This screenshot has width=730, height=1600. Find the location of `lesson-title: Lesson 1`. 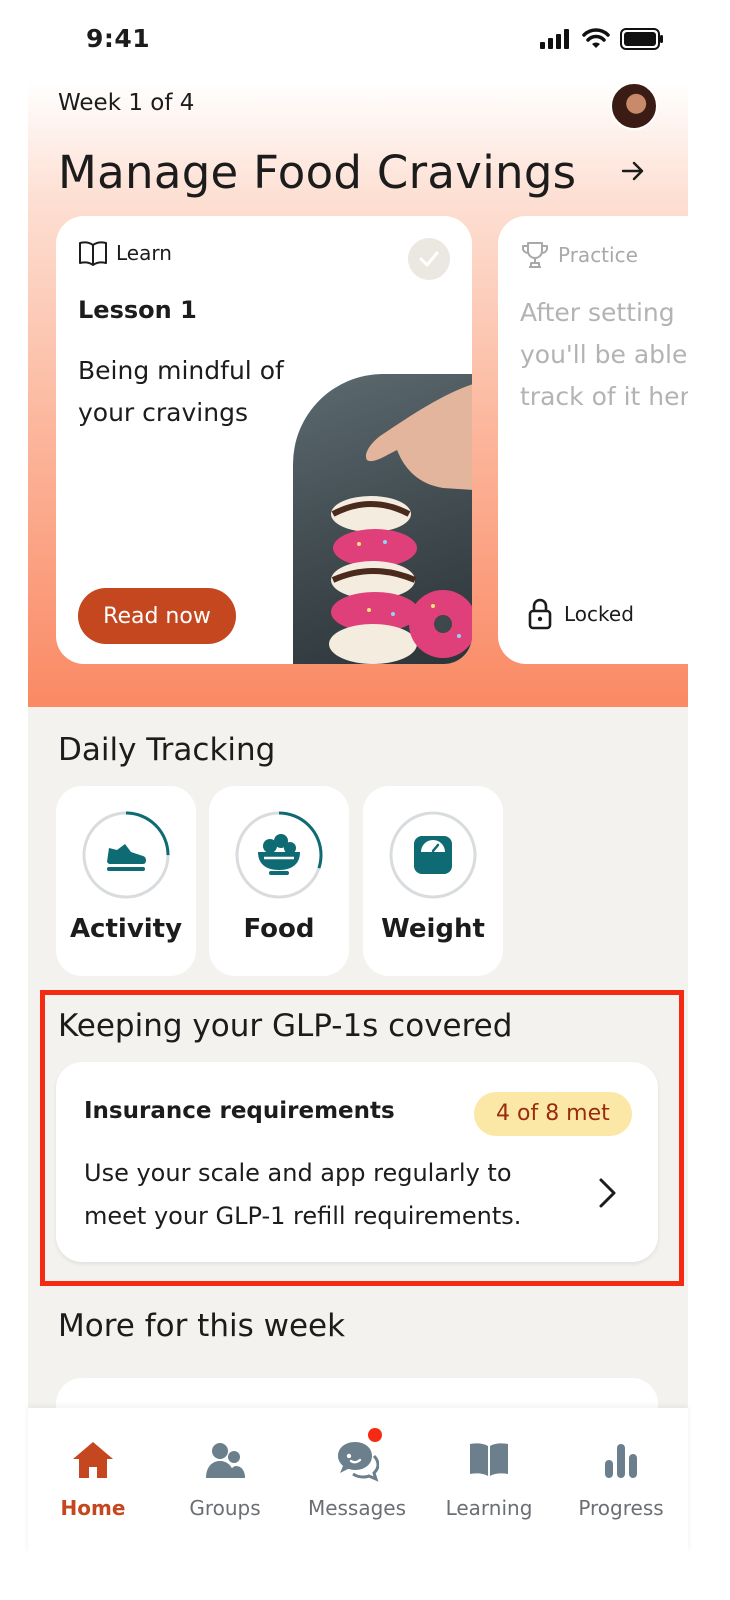

lesson-title: Lesson 1 is located at coordinates (137, 310).